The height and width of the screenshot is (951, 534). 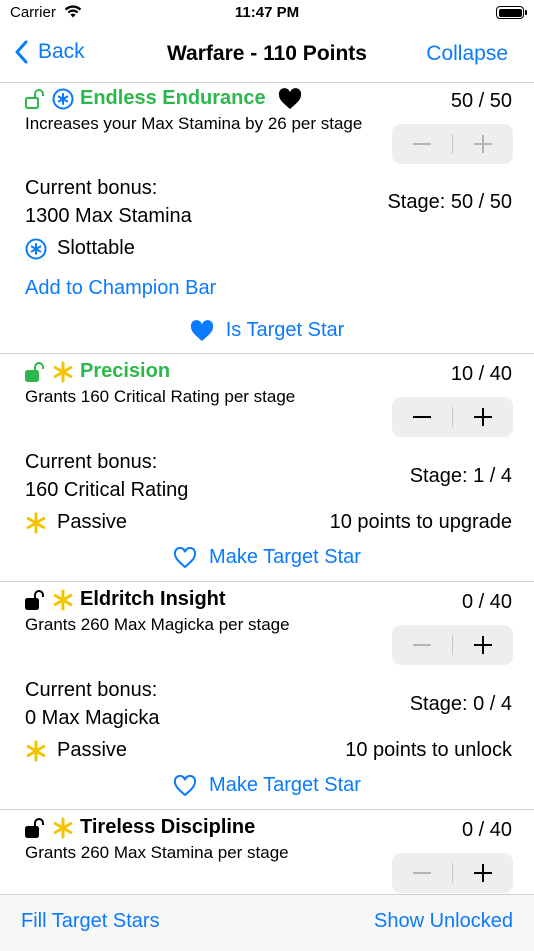 What do you see at coordinates (267, 12) in the screenshot?
I see `clock: 11:47 PM` at bounding box center [267, 12].